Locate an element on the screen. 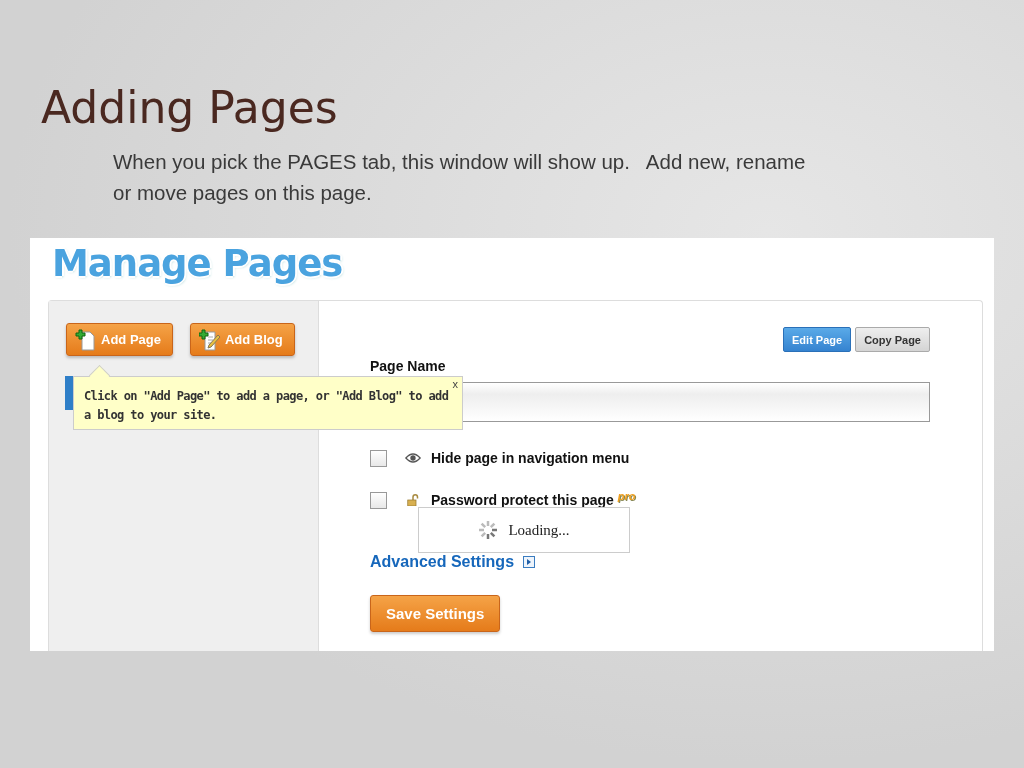  eye-icon is located at coordinates (413, 458).